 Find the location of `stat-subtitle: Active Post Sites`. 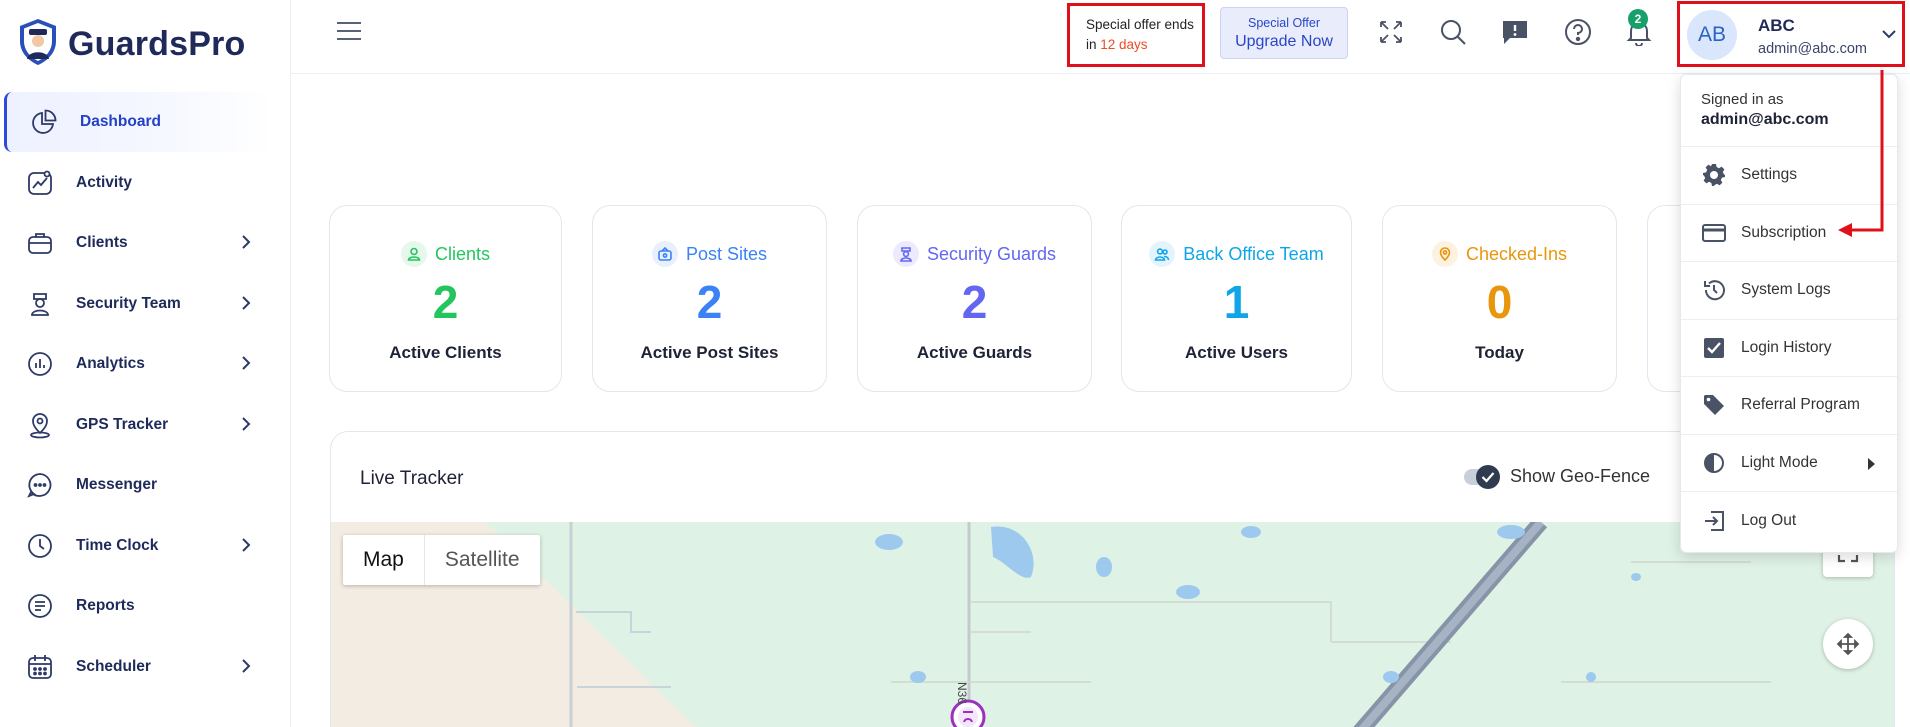

stat-subtitle: Active Post Sites is located at coordinates (709, 352).